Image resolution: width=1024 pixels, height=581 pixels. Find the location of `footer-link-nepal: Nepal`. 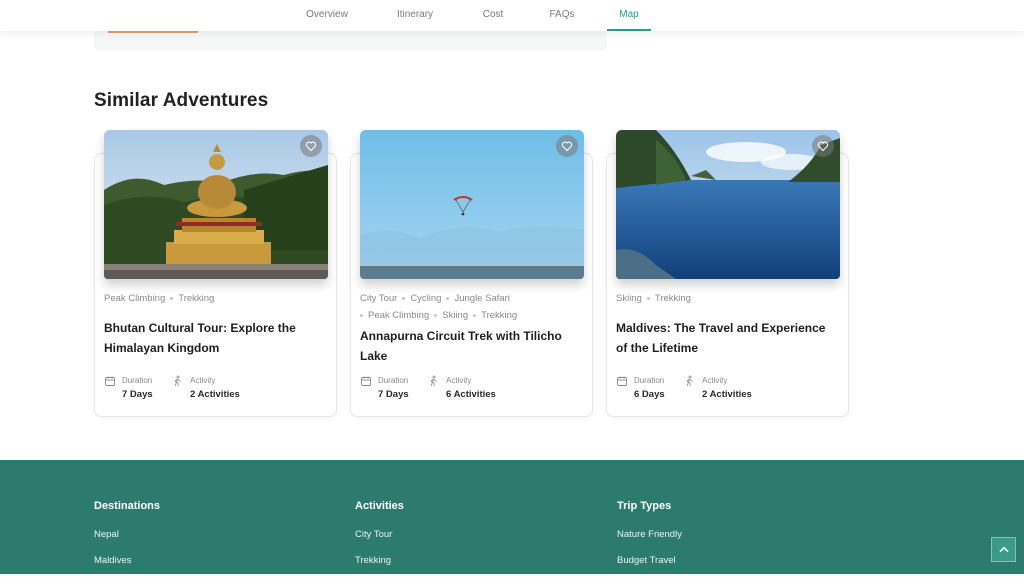

footer-link-nepal: Nepal is located at coordinates (127, 542).